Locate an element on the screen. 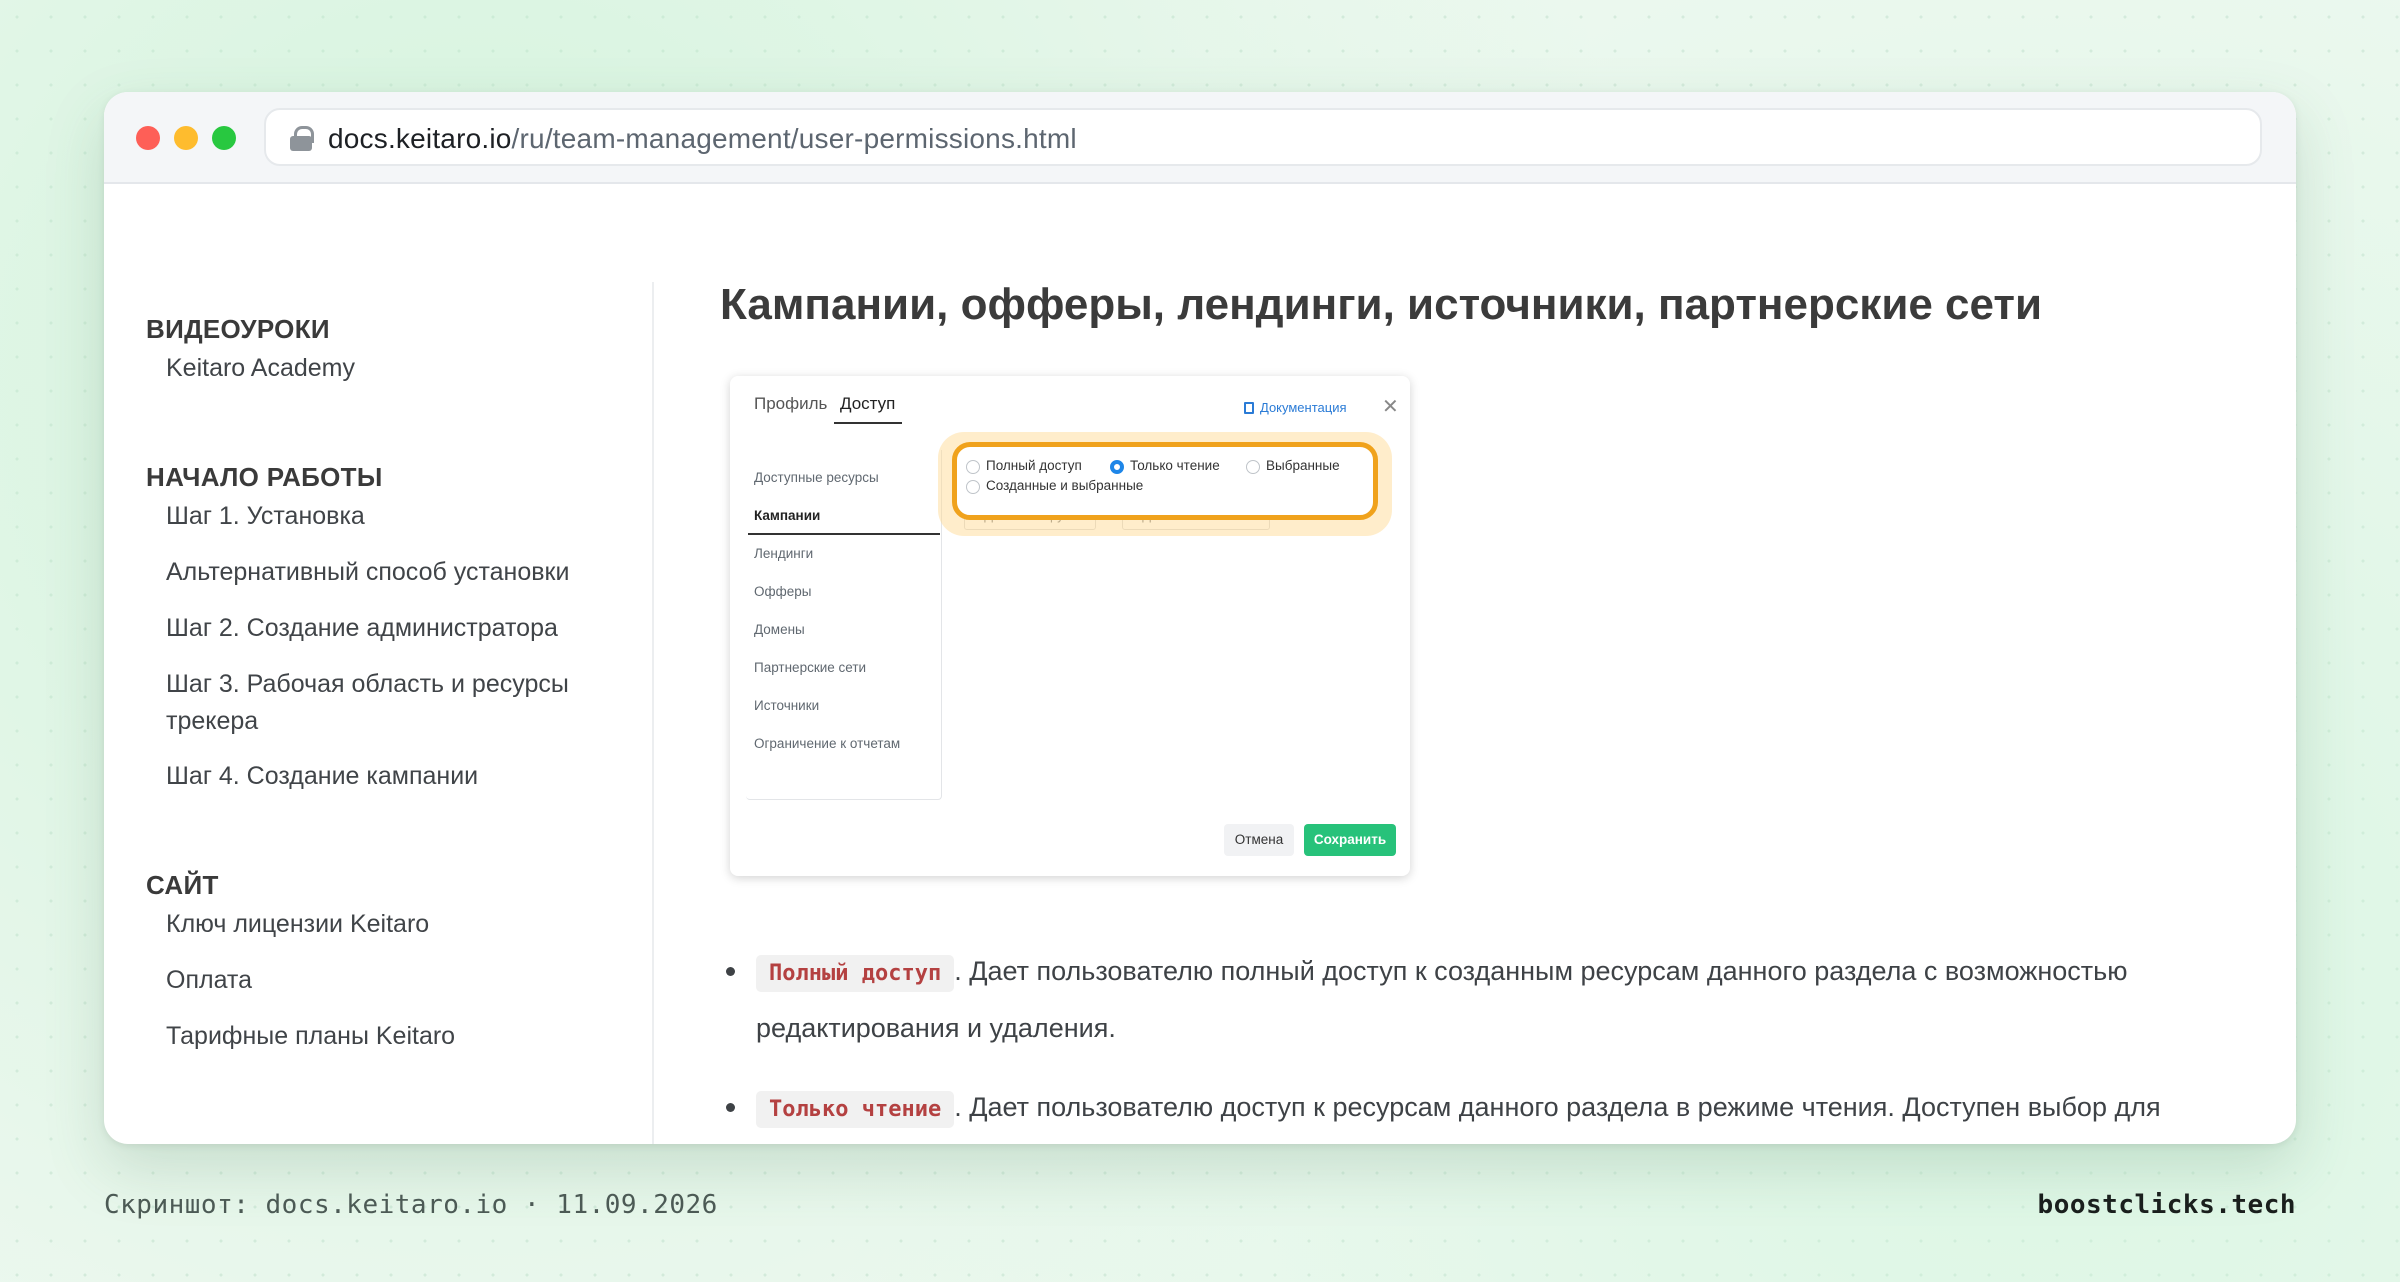  sidebar-item-step4-campaign: Шаг 4. Создание кампании is located at coordinates (396, 776).